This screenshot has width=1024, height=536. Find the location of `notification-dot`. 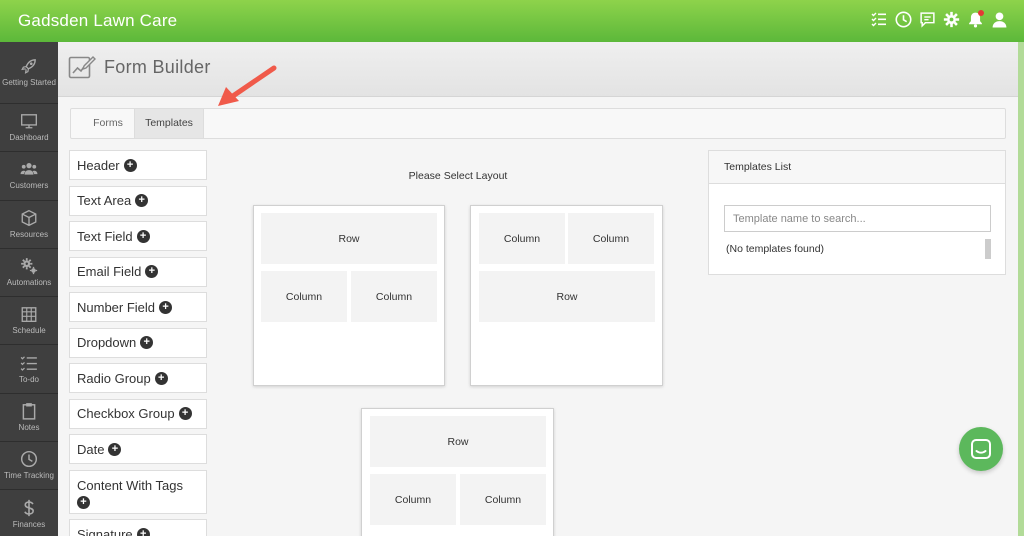

notification-dot is located at coordinates (981, 13).